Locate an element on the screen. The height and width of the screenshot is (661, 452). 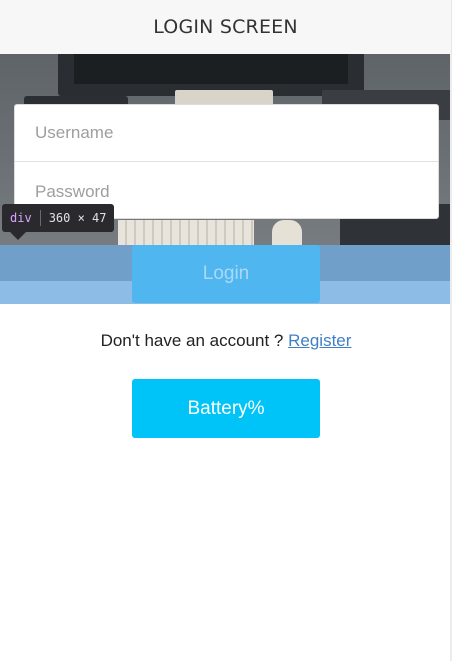
username-field is located at coordinates (226, 133).